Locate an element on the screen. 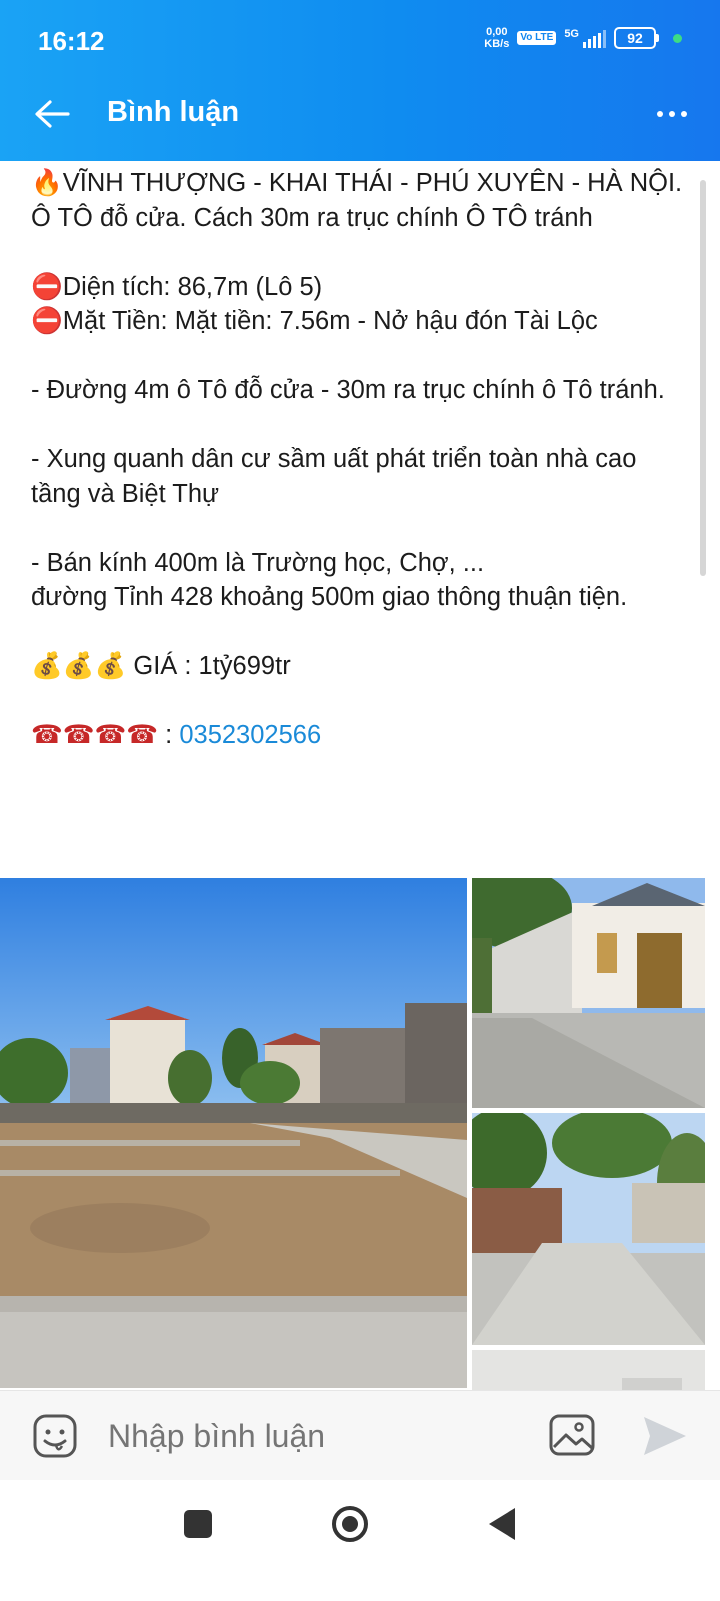  post-phone: ☎☎☎☎ : 0352302566 is located at coordinates (176, 735).